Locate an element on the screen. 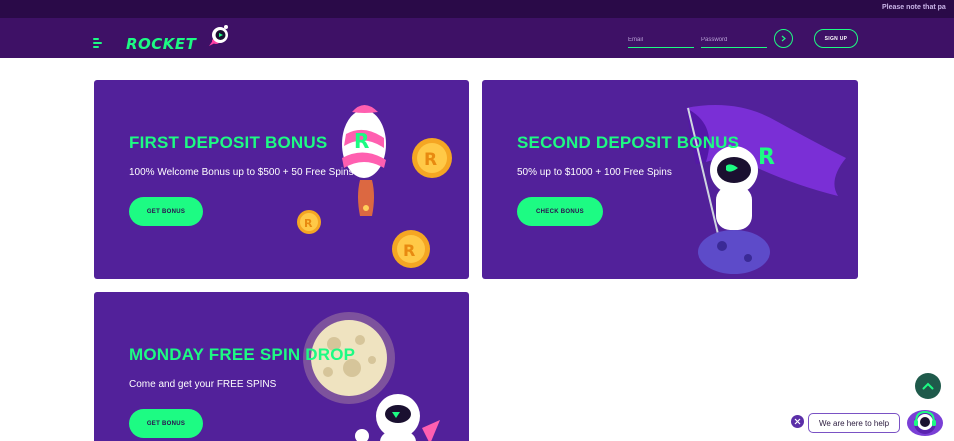 This screenshot has height=441, width=954. chevron-up-icon is located at coordinates (928, 386).